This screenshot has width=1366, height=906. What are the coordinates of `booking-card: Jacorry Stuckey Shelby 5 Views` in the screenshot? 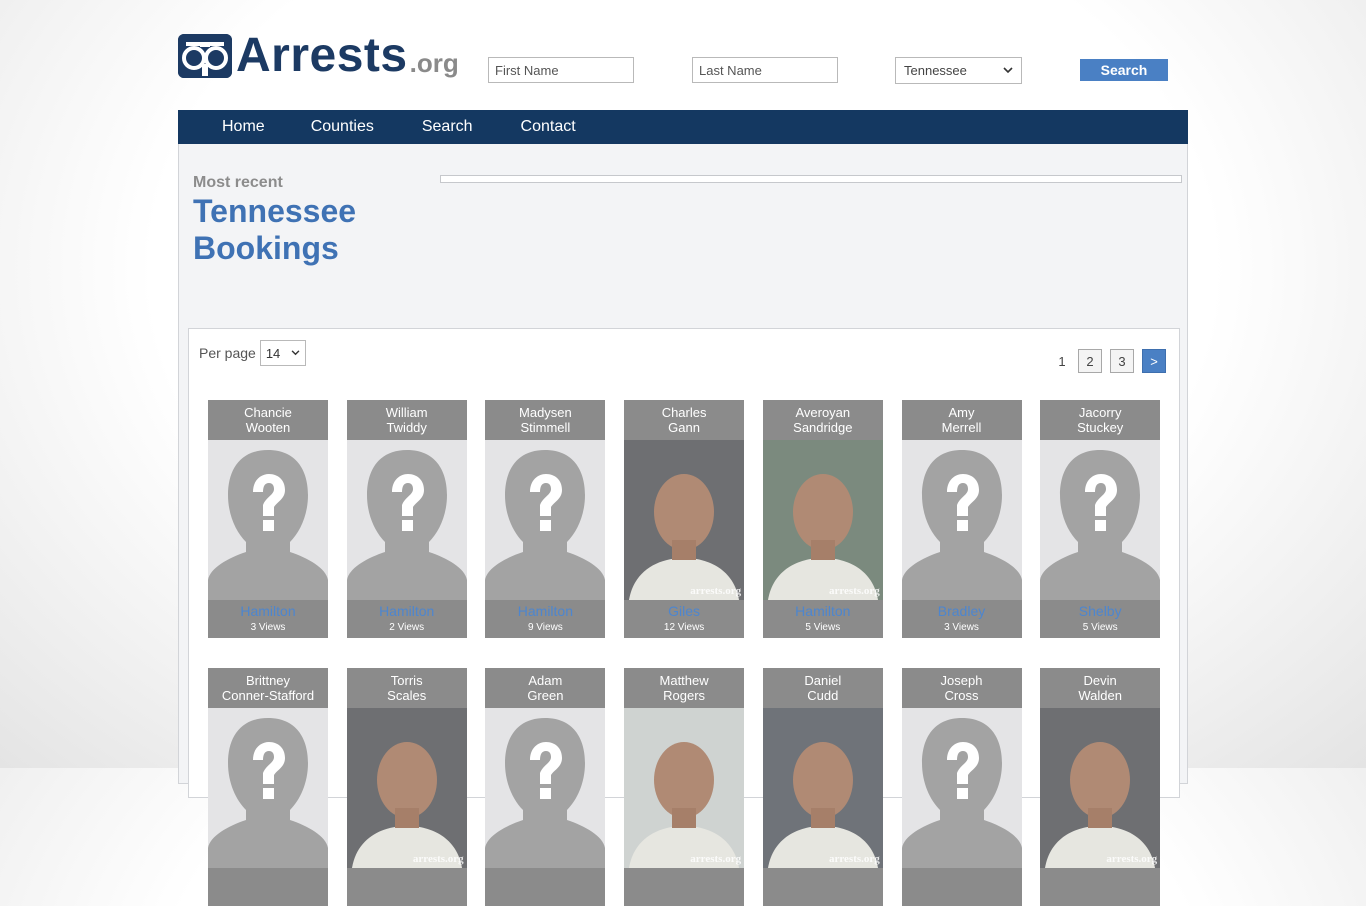 It's located at (1100, 519).